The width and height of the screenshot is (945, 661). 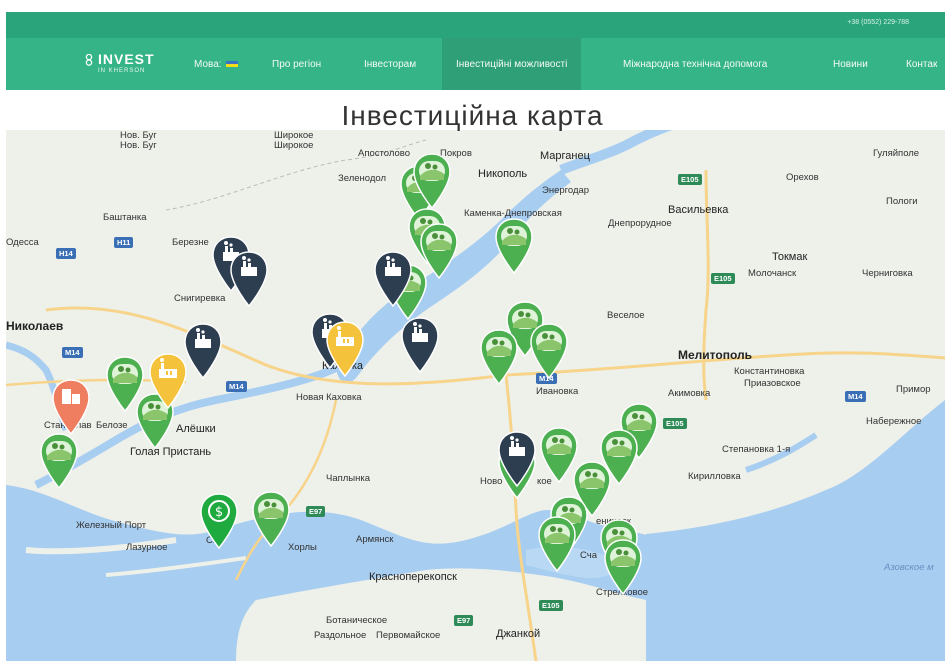 What do you see at coordinates (518, 634) in the screenshot?
I see `city-label: Джанкой` at bounding box center [518, 634].